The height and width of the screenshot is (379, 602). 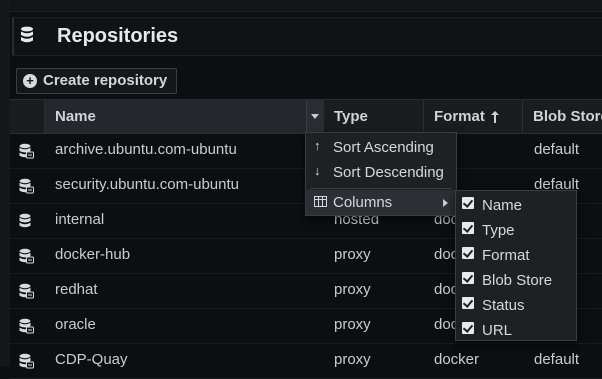 I want to click on columns-submenu: Name Type Format Blob Store Status URL, so click(x=516, y=265).